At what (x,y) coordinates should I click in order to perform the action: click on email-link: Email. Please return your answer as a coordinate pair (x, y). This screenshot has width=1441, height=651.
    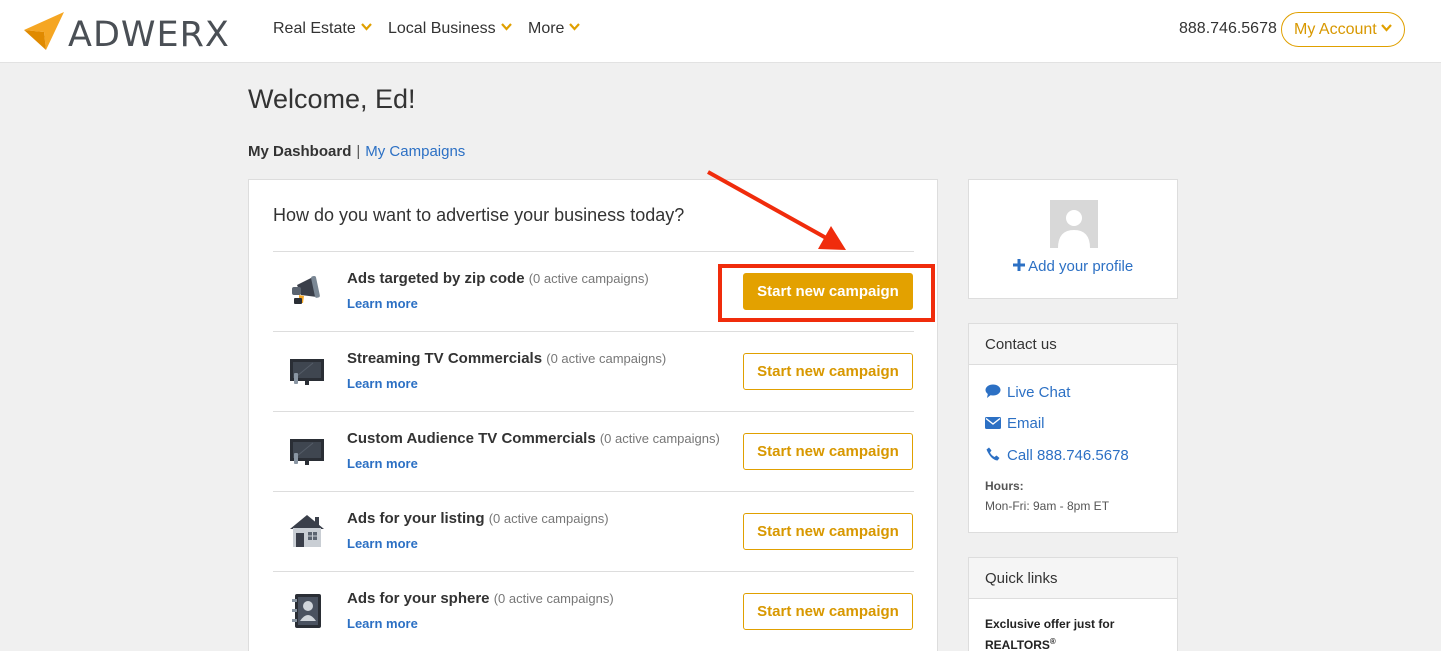
    Looking at the image, I should click on (1015, 423).